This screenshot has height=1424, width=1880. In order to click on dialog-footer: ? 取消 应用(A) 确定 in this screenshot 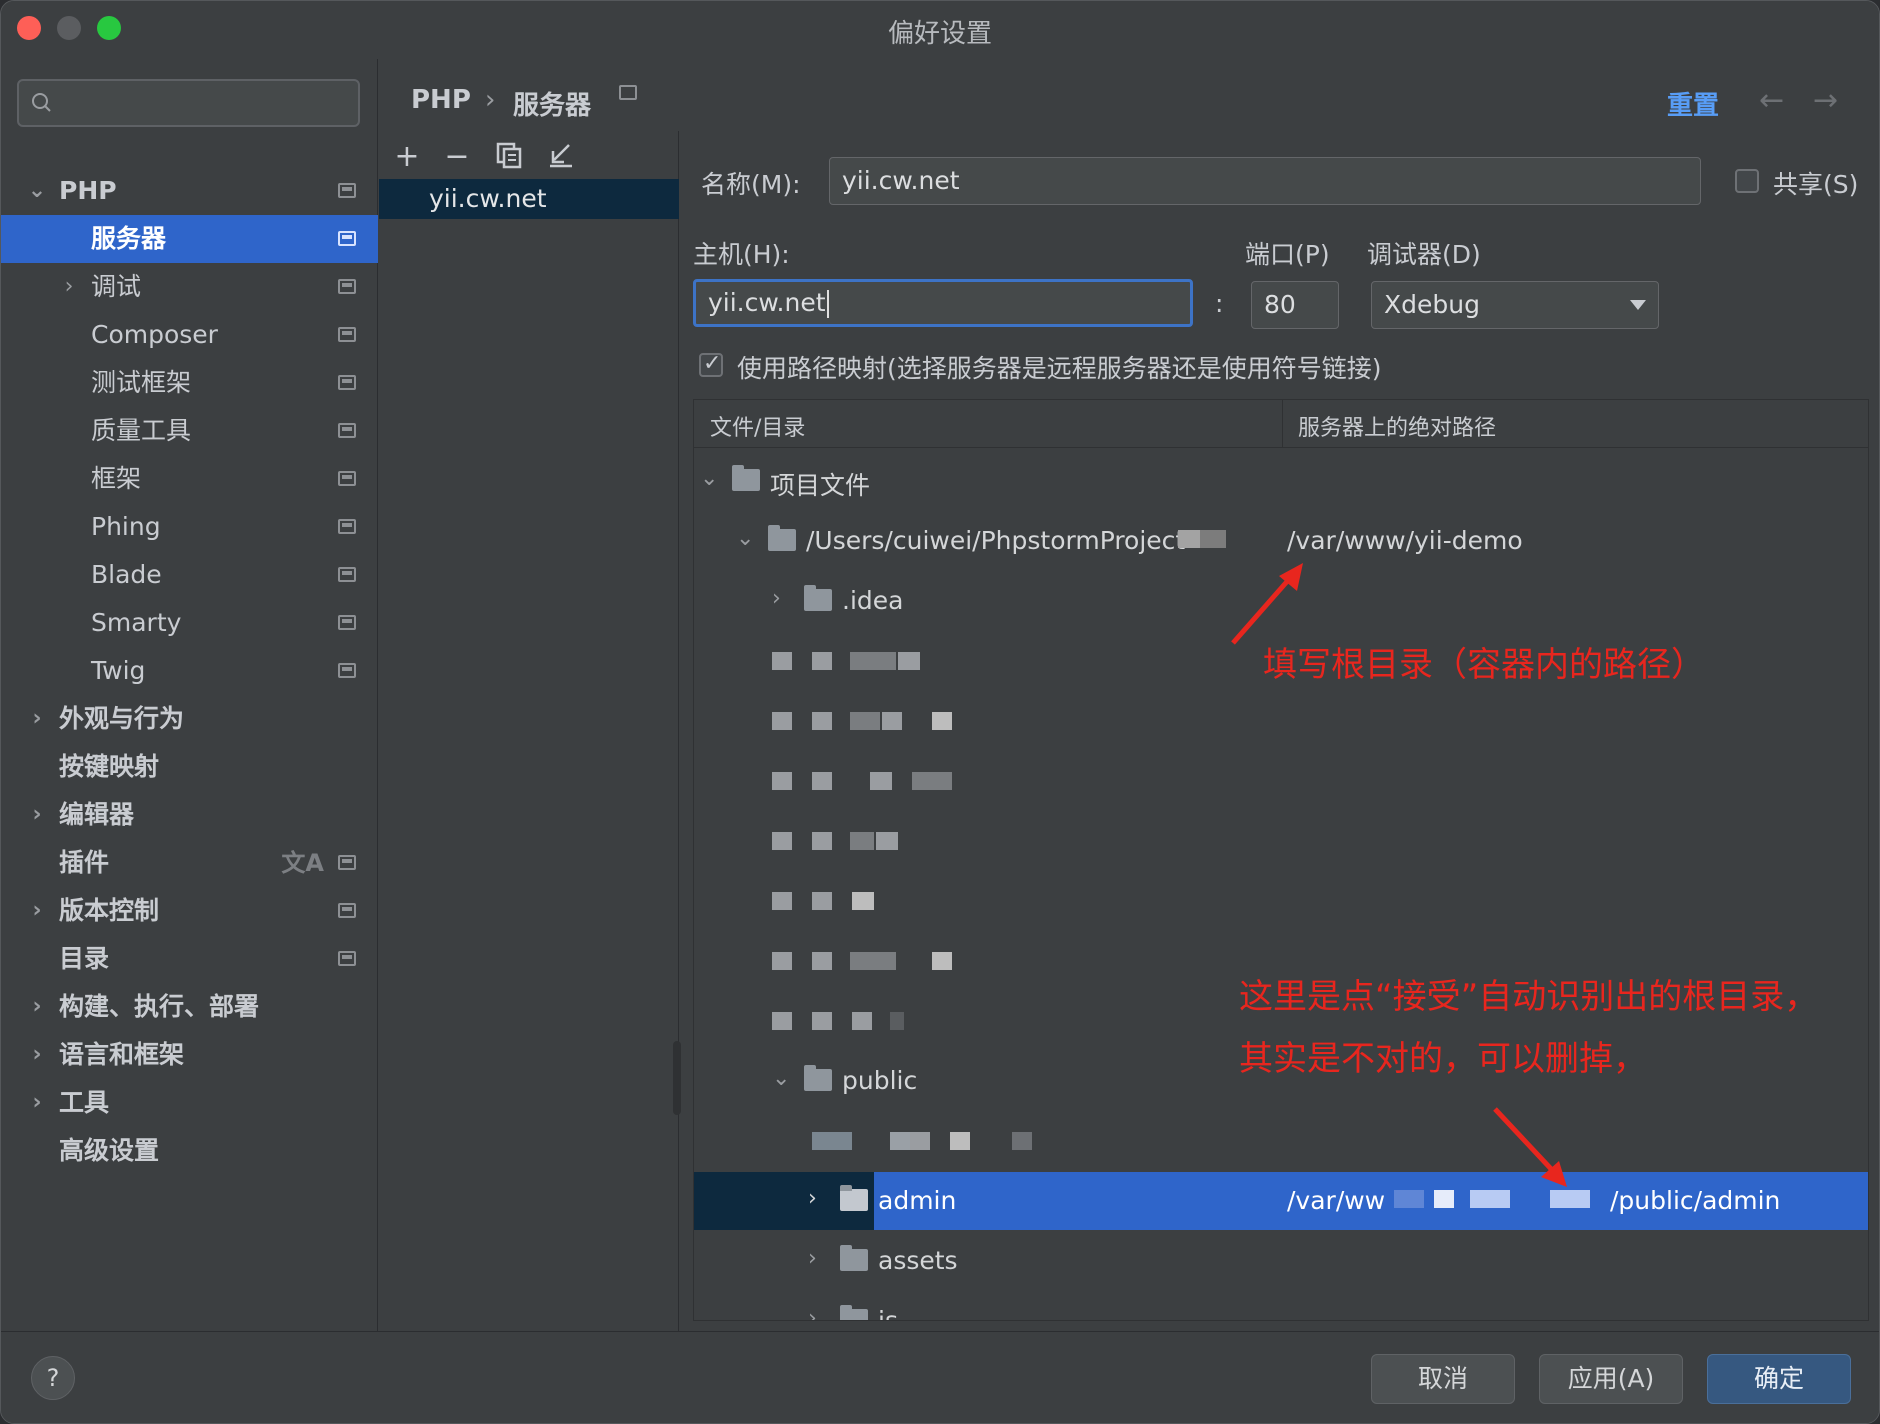, I will do `click(940, 1377)`.